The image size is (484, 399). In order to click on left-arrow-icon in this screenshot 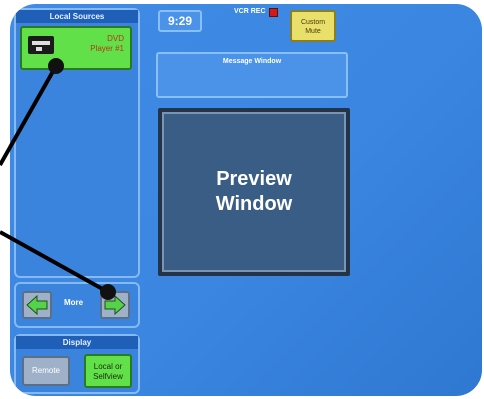, I will do `click(37, 305)`.